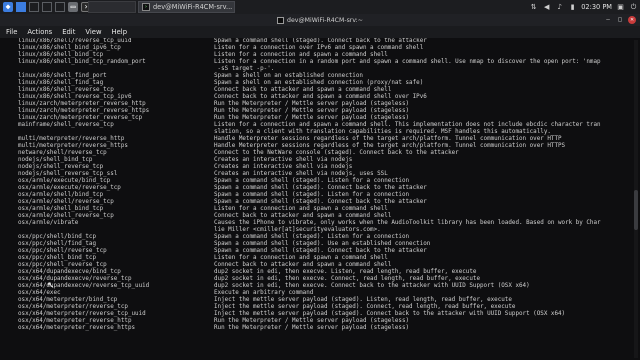  I want to click on payload-name: osx/x64/dupandexecve/reverse_tcp, so click(75, 279).